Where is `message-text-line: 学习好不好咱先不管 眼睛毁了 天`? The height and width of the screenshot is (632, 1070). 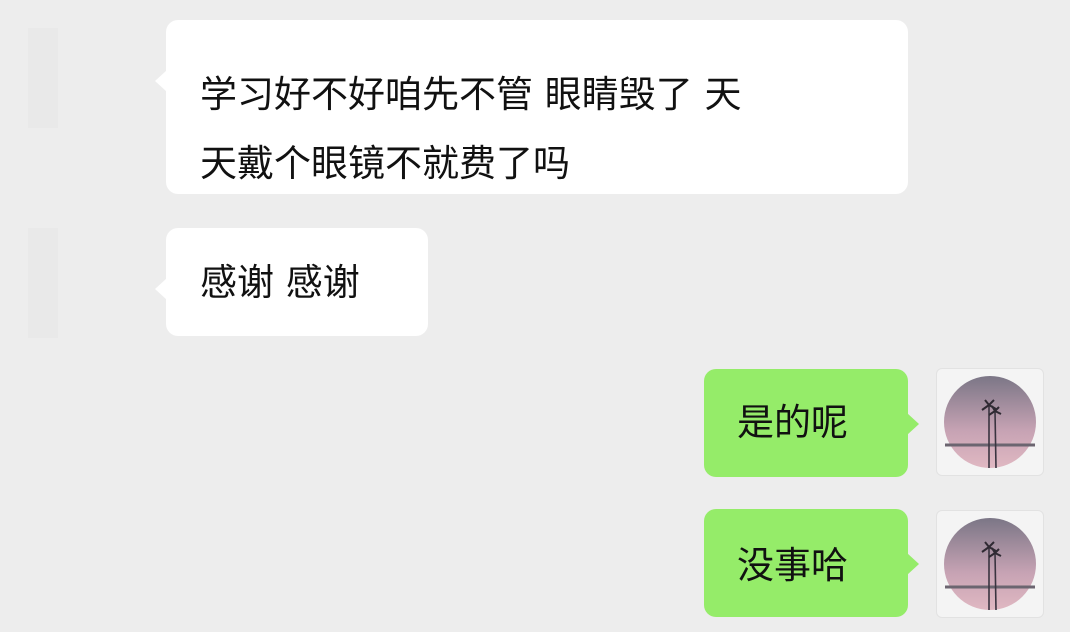 message-text-line: 学习好不好咱先不管 眼睛毁了 天 is located at coordinates (471, 94).